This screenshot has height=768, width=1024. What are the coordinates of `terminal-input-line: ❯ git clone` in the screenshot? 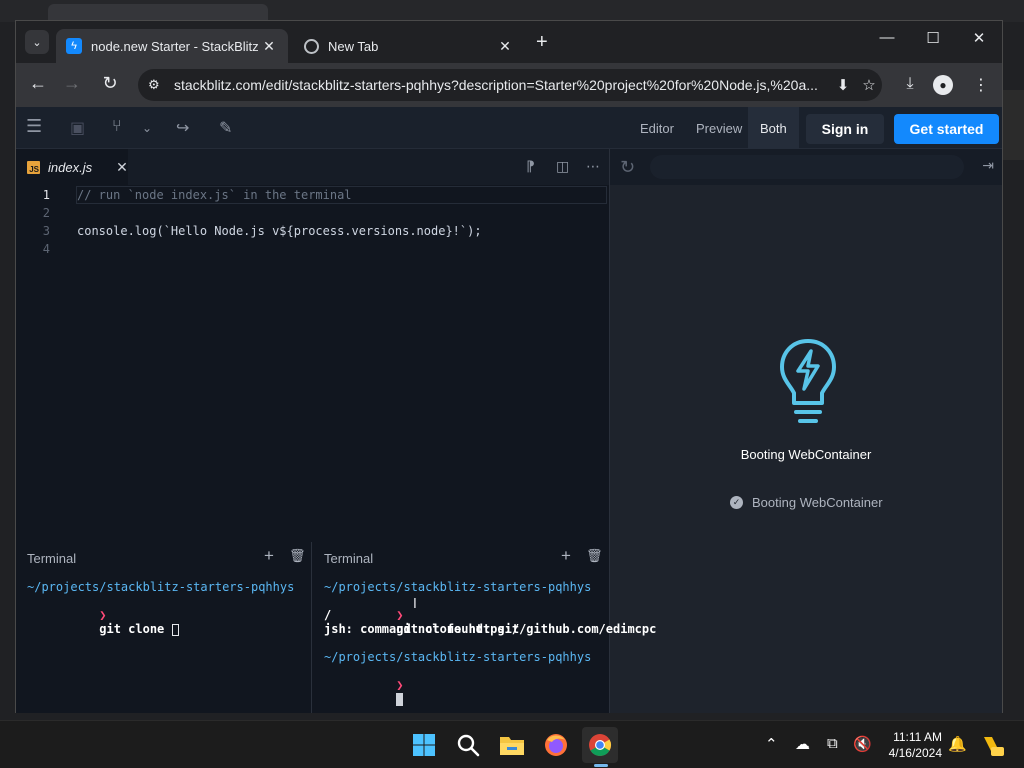 It's located at (103, 622).